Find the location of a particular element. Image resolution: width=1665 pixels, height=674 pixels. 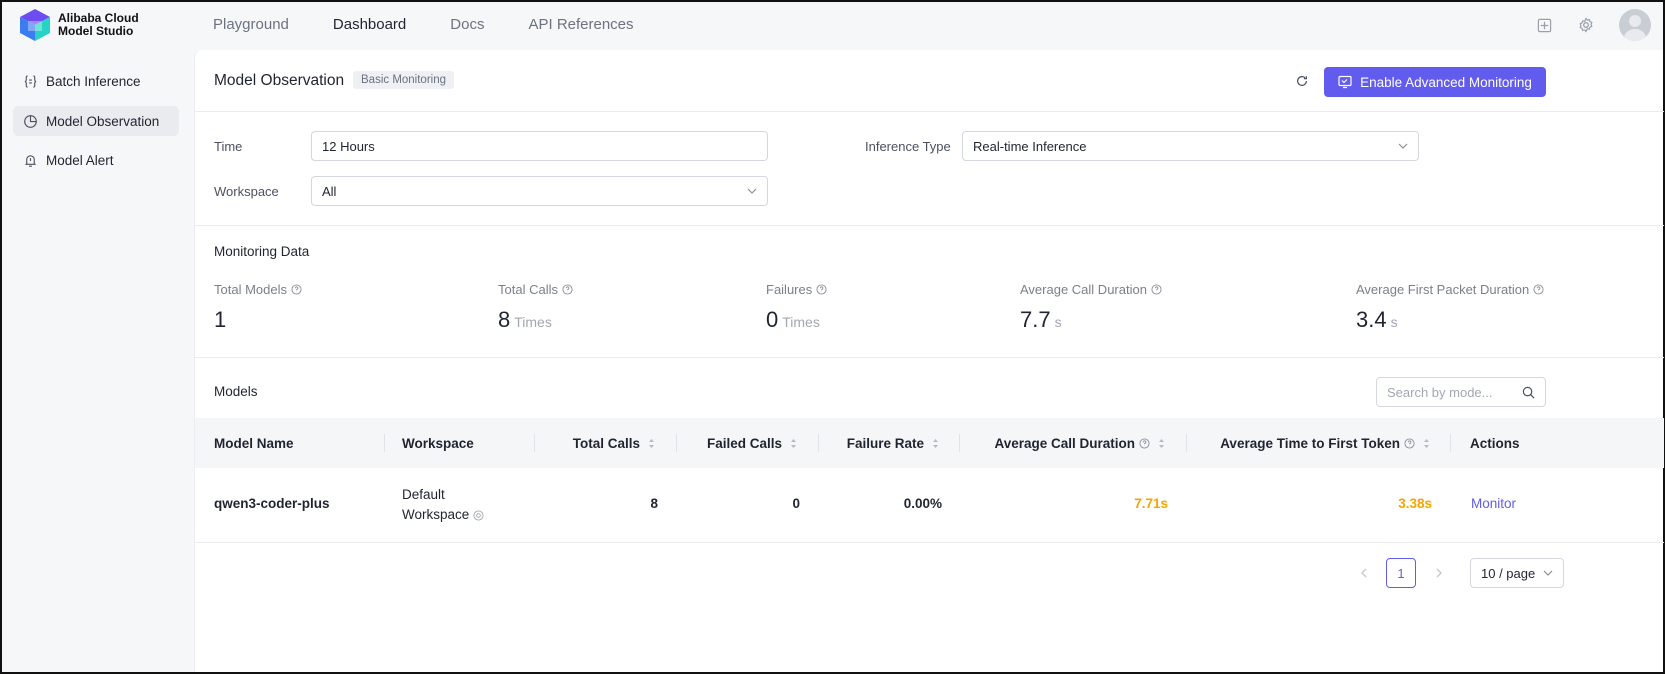

sidebar-item-batch-inference: Batch Inference is located at coordinates (96, 81).